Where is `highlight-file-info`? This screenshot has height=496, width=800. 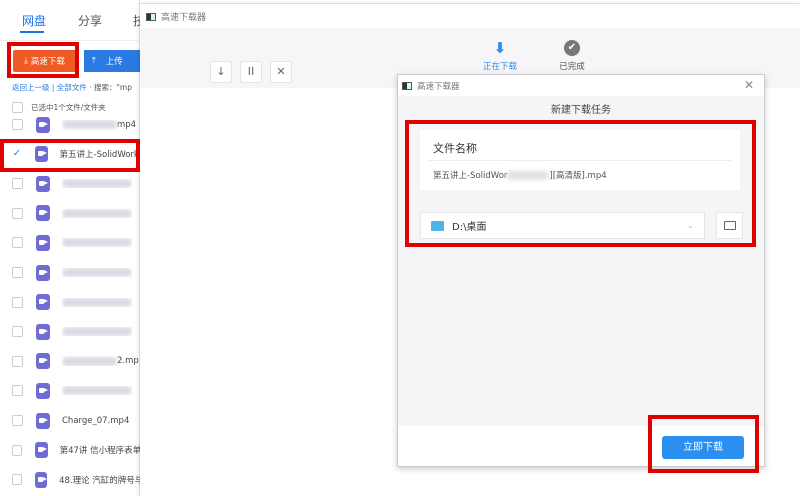
highlight-file-info is located at coordinates (580, 183).